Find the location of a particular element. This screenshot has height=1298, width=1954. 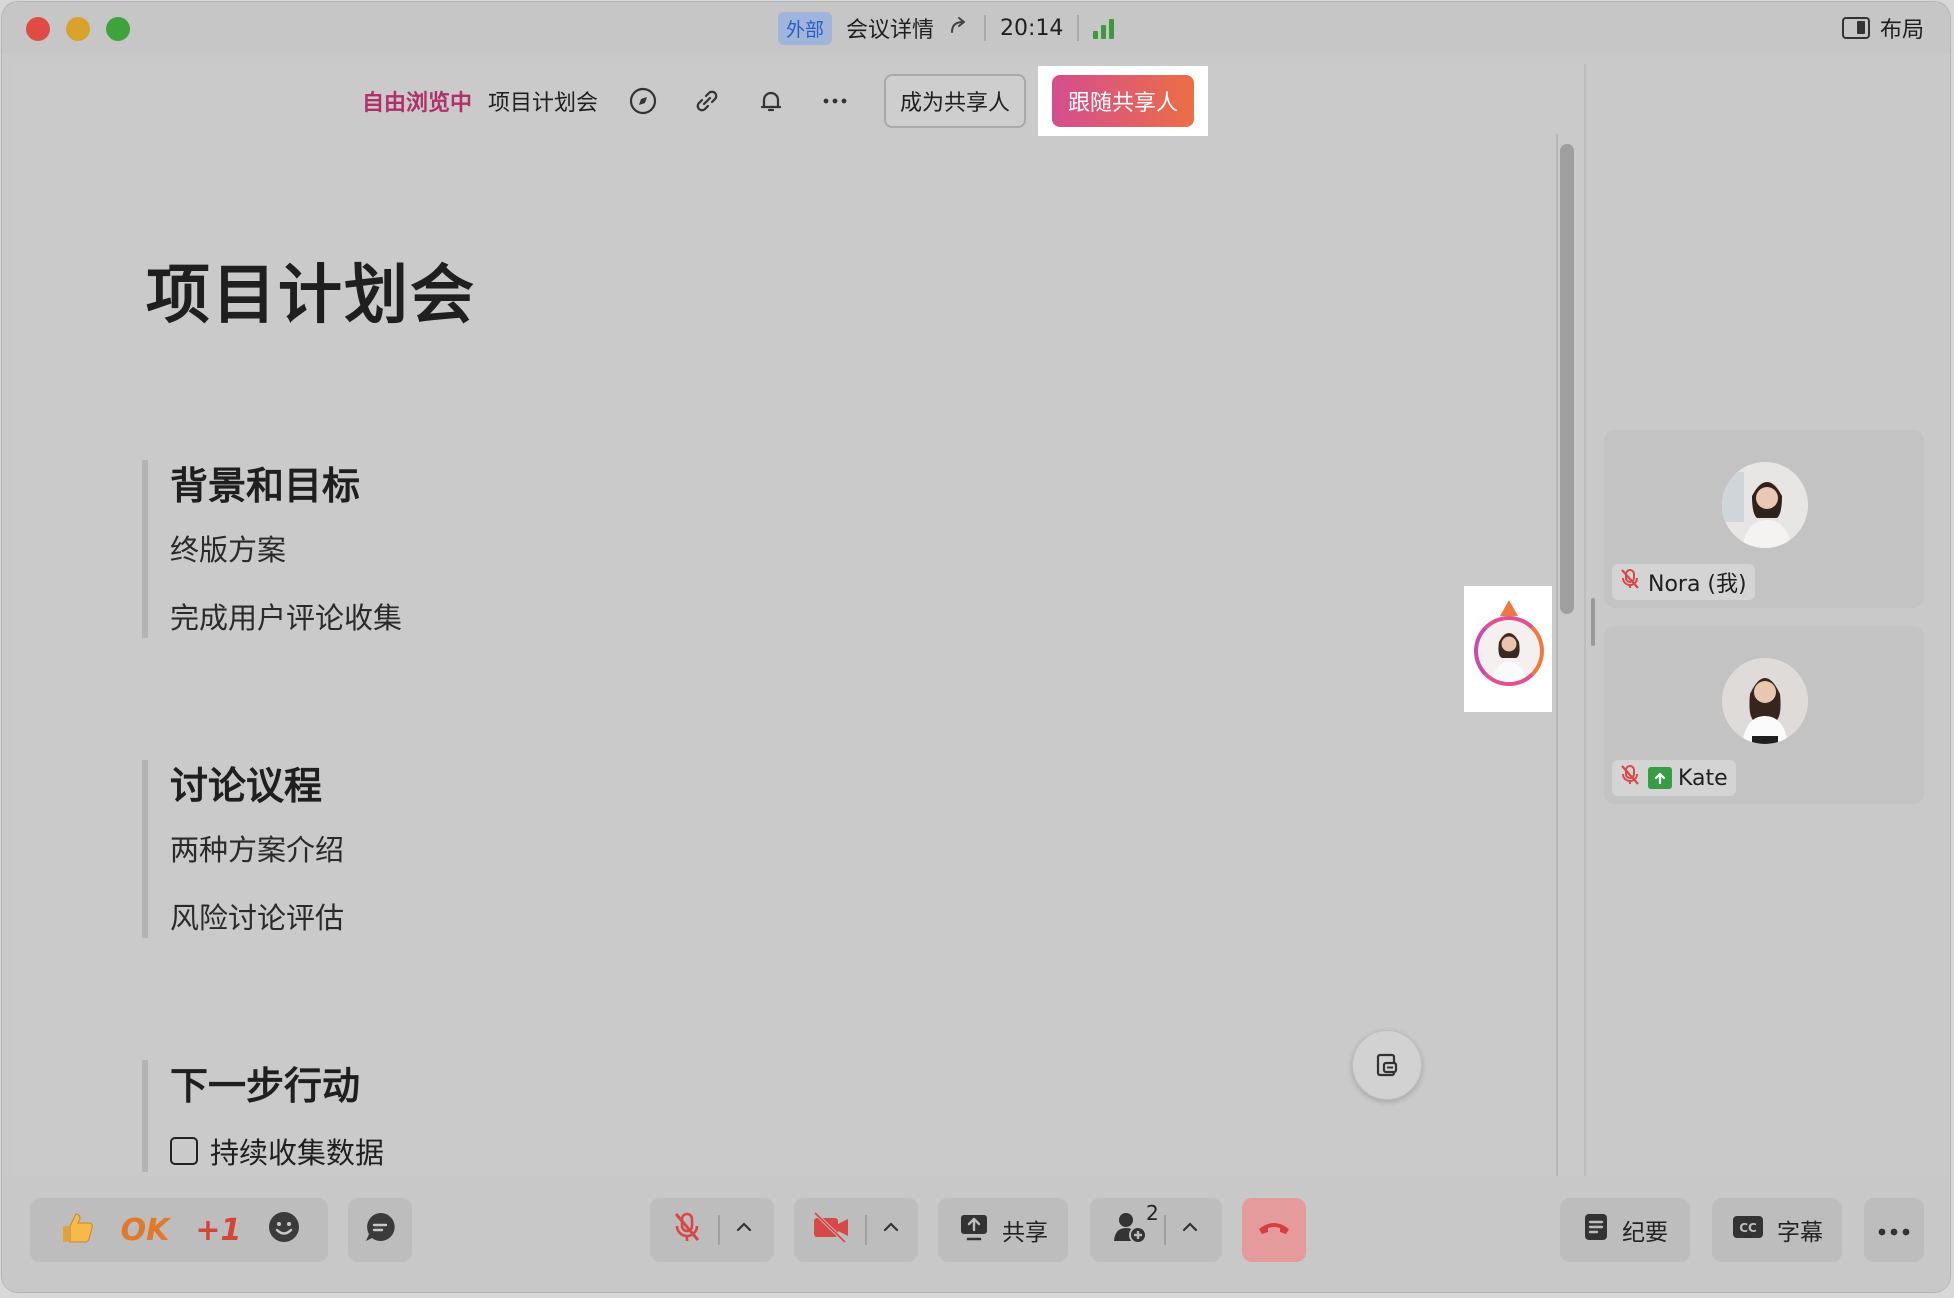

meeting-minutes-button: 纪要 is located at coordinates (1625, 1230).